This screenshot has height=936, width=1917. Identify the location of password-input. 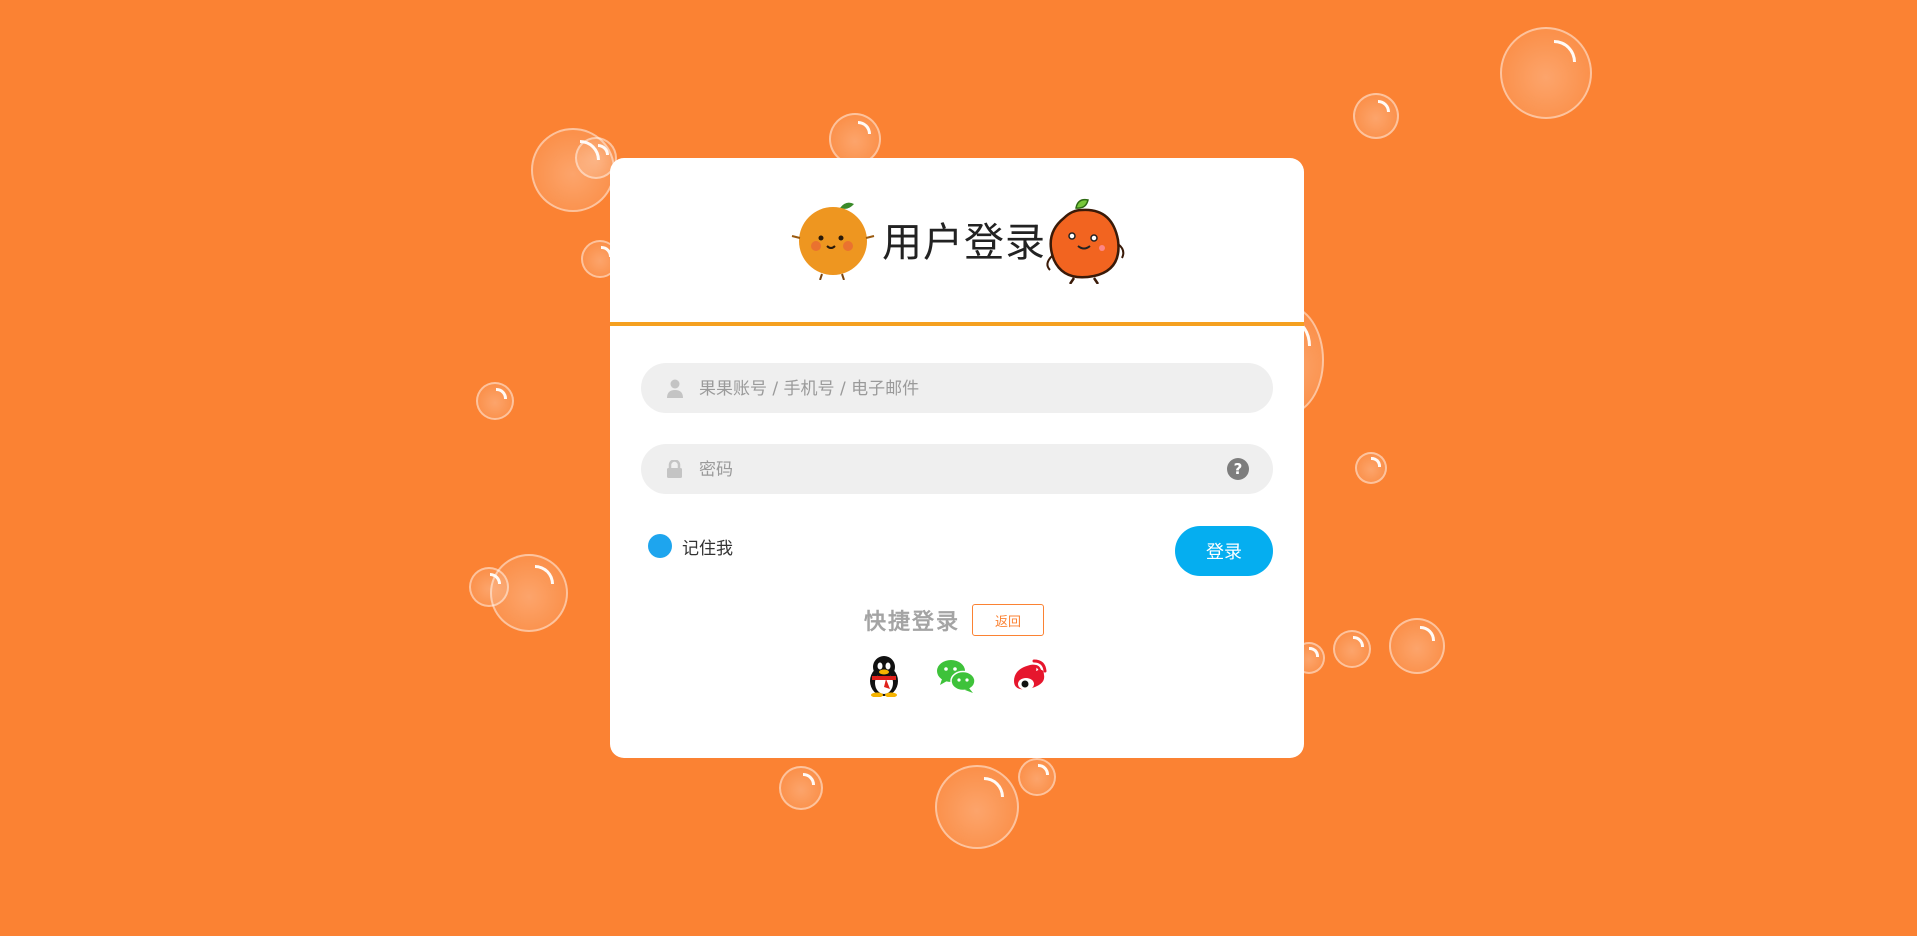
(959, 470).